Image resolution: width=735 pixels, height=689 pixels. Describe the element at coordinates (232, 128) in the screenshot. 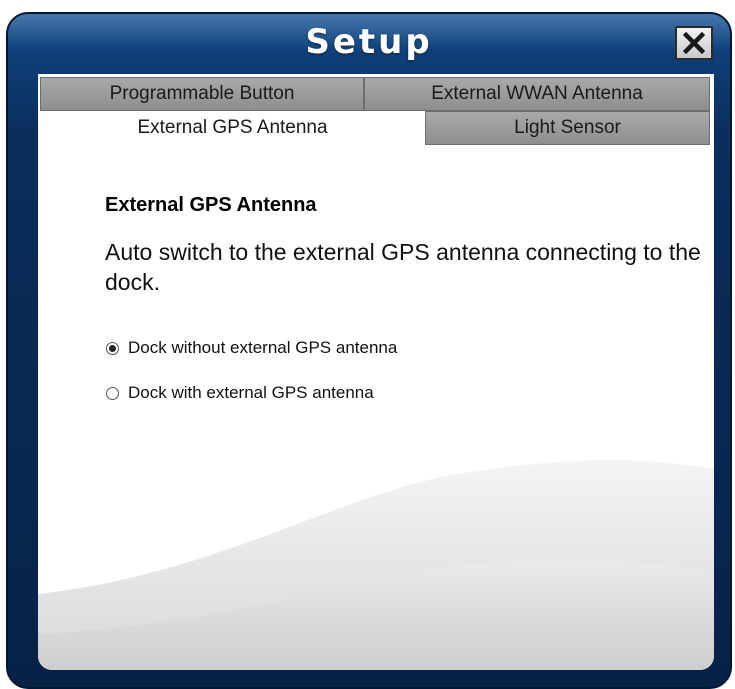

I see `tab-external-gps-antenna: External GPS Antenna` at that location.